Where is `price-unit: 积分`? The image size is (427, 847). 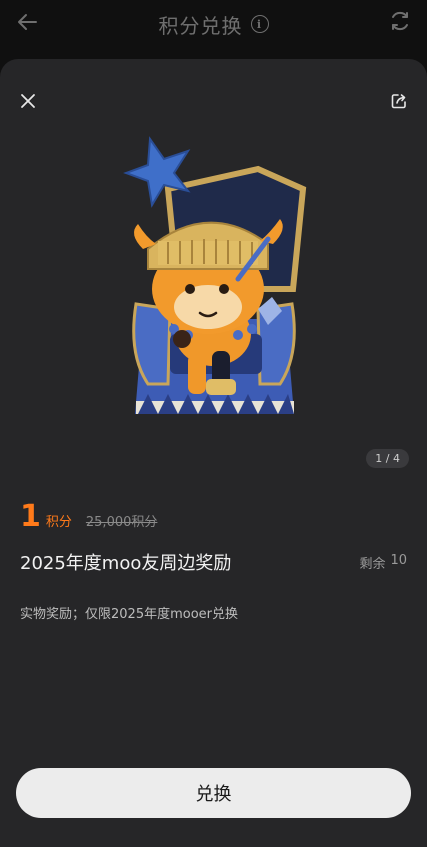
price-unit: 积分 is located at coordinates (58, 522).